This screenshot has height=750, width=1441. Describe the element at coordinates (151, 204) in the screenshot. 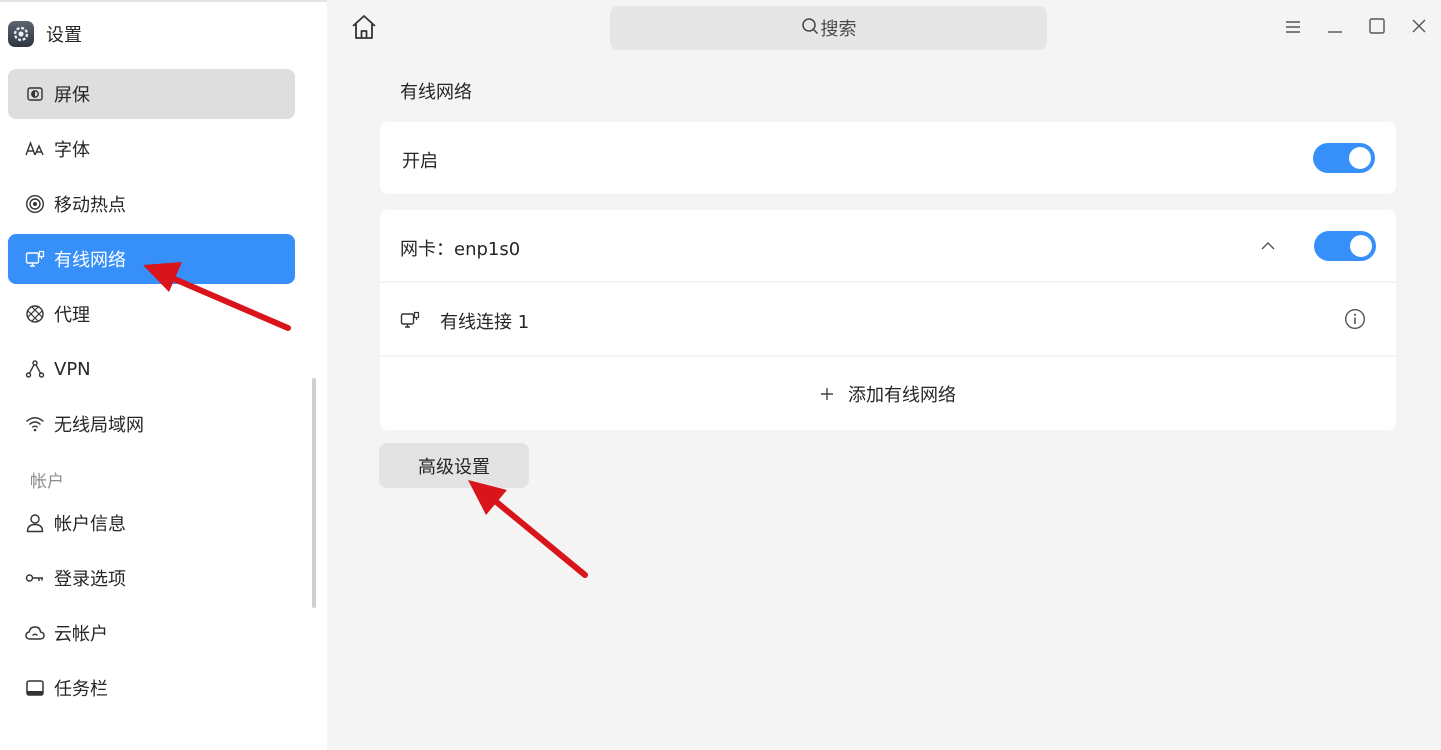

I see `sidebar-item-hotspot: 移动热点` at that location.